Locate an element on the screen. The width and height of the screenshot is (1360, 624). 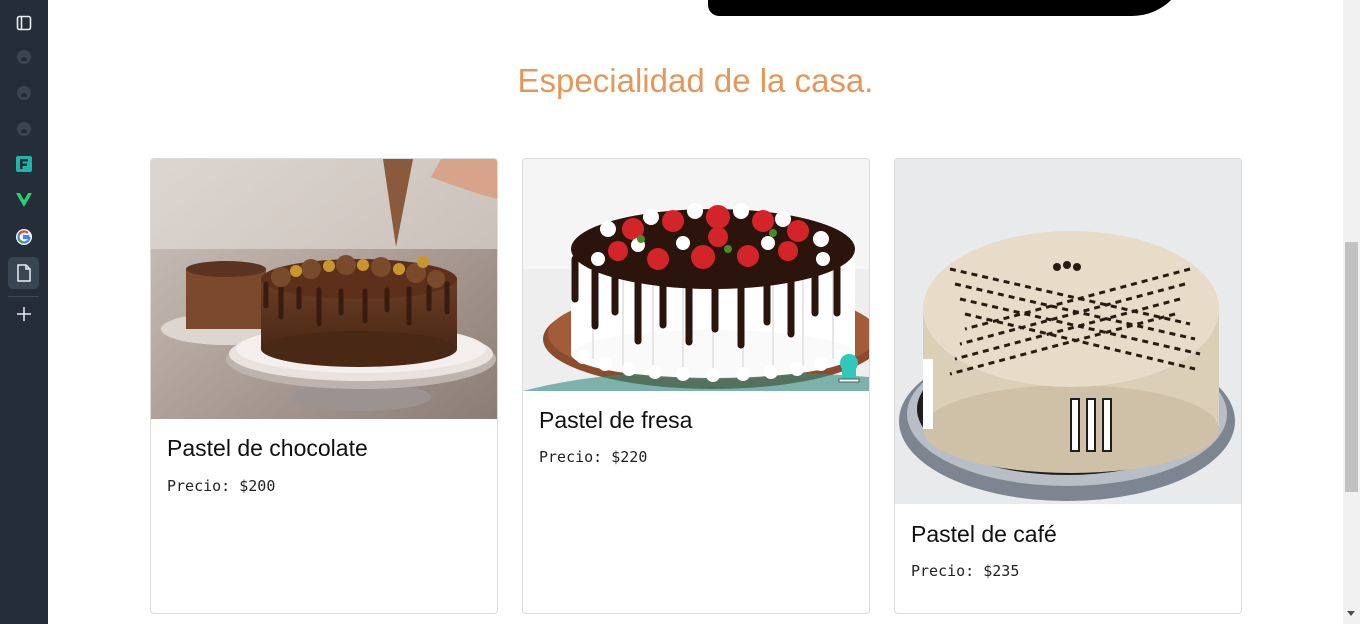
coffee-cake-image is located at coordinates (1068, 331).